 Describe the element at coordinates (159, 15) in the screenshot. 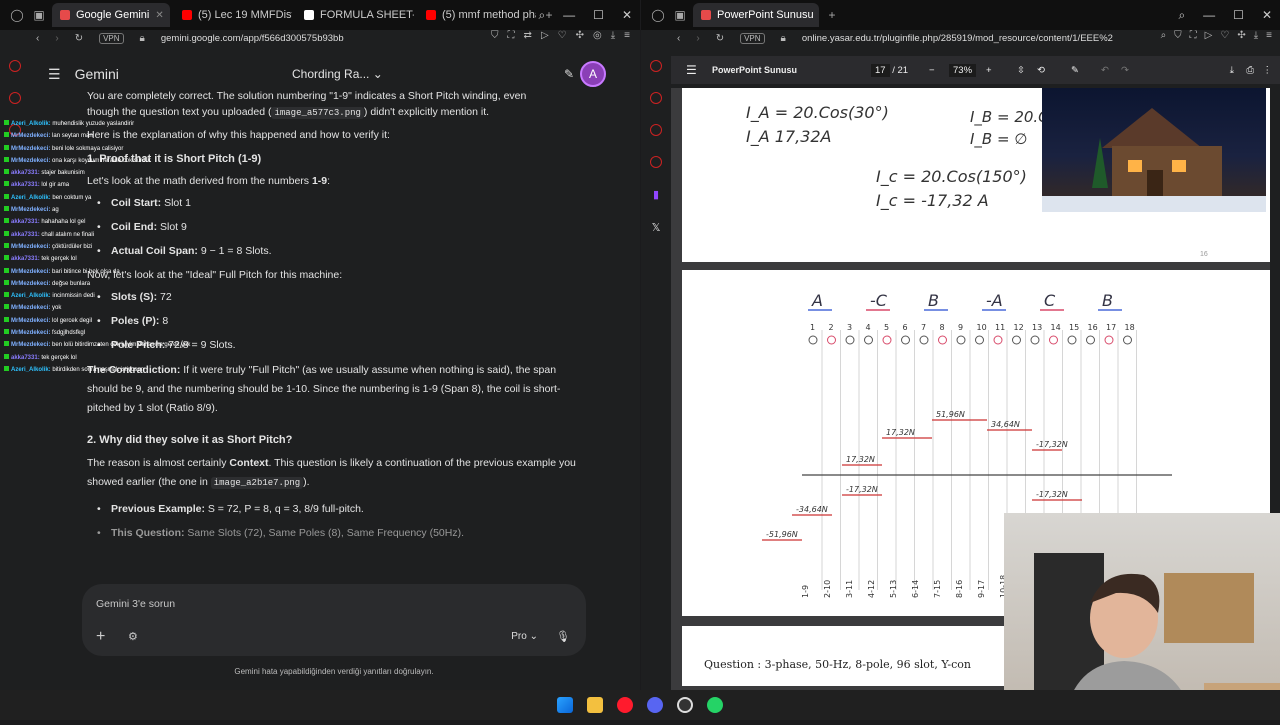

I see `close-tab-icon: ✕` at that location.